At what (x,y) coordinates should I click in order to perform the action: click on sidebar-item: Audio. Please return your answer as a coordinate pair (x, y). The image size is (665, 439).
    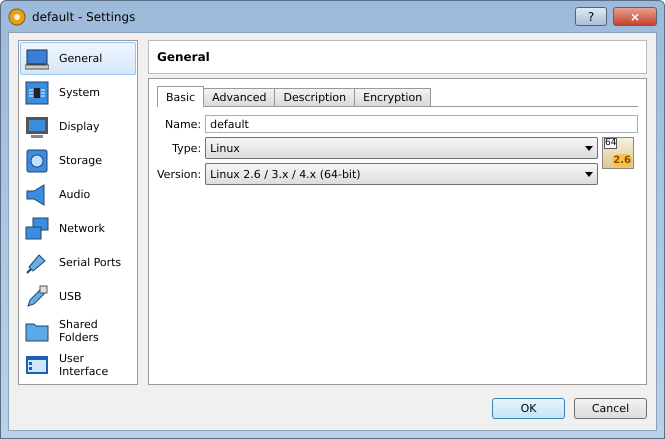
    Looking at the image, I should click on (78, 194).